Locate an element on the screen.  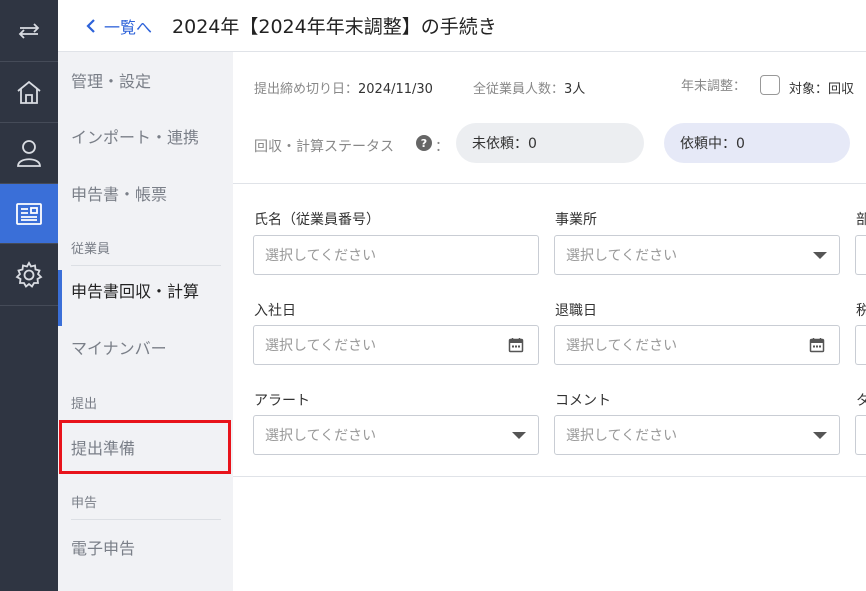
tag-filter-label: タ is located at coordinates (861, 401).